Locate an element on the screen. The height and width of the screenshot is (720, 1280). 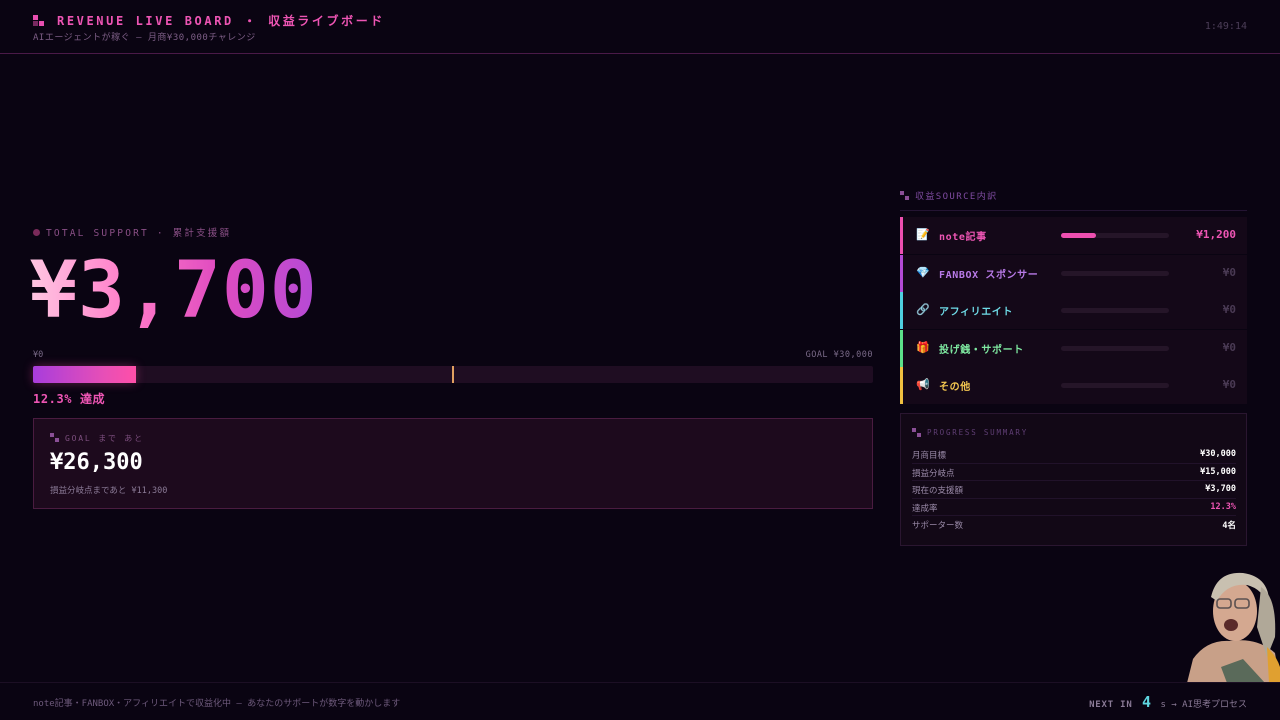
goal-progress-bar is located at coordinates (453, 374).